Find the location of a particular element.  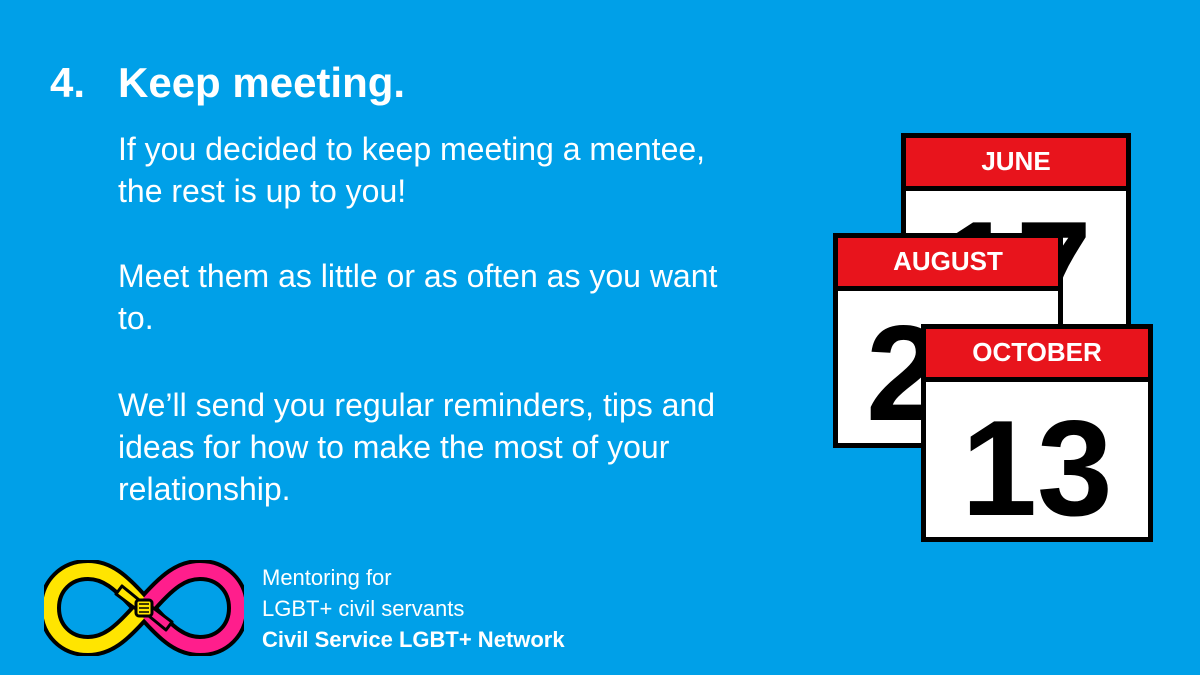

calendar-month-label: OCTOBER is located at coordinates (1037, 355).